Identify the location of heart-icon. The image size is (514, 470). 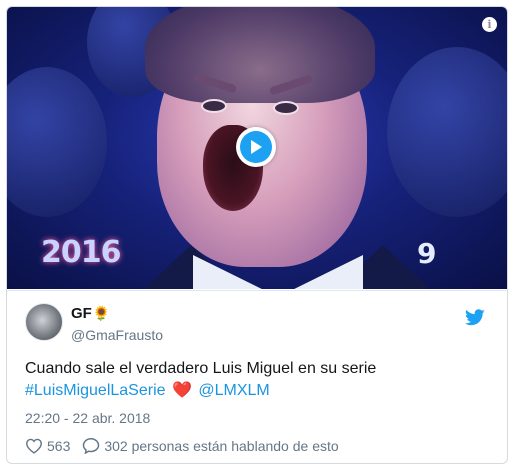
(34, 446).